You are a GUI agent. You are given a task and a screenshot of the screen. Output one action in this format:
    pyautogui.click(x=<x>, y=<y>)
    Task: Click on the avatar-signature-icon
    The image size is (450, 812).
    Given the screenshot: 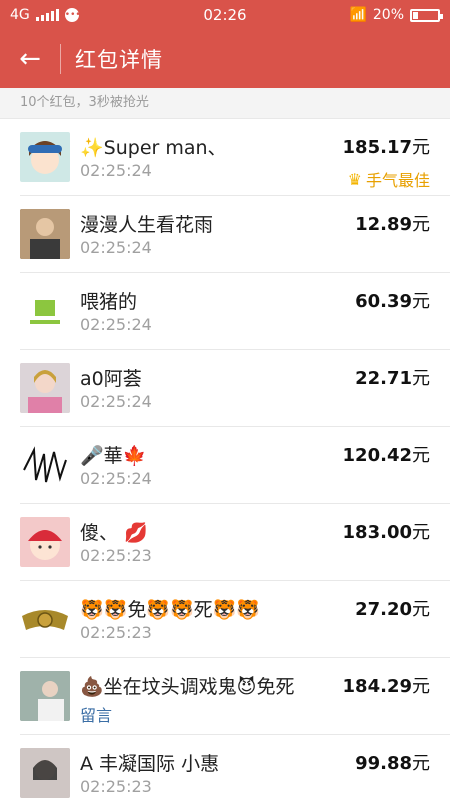 What is the action you would take?
    pyautogui.click(x=45, y=464)
    